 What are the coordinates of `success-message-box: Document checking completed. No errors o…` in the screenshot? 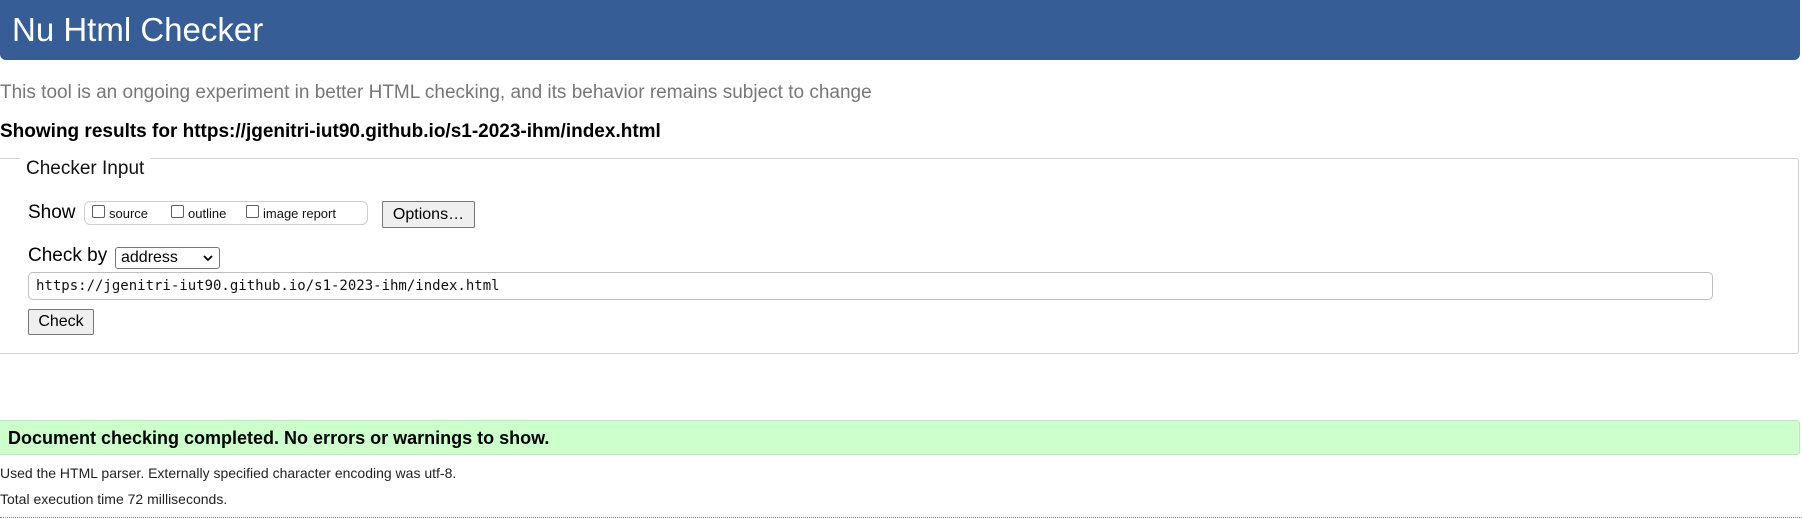 It's located at (900, 437).